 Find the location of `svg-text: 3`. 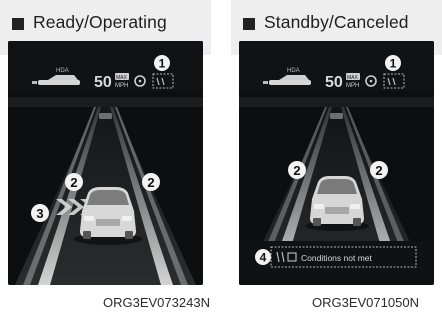

svg-text: 3 is located at coordinates (39, 213).